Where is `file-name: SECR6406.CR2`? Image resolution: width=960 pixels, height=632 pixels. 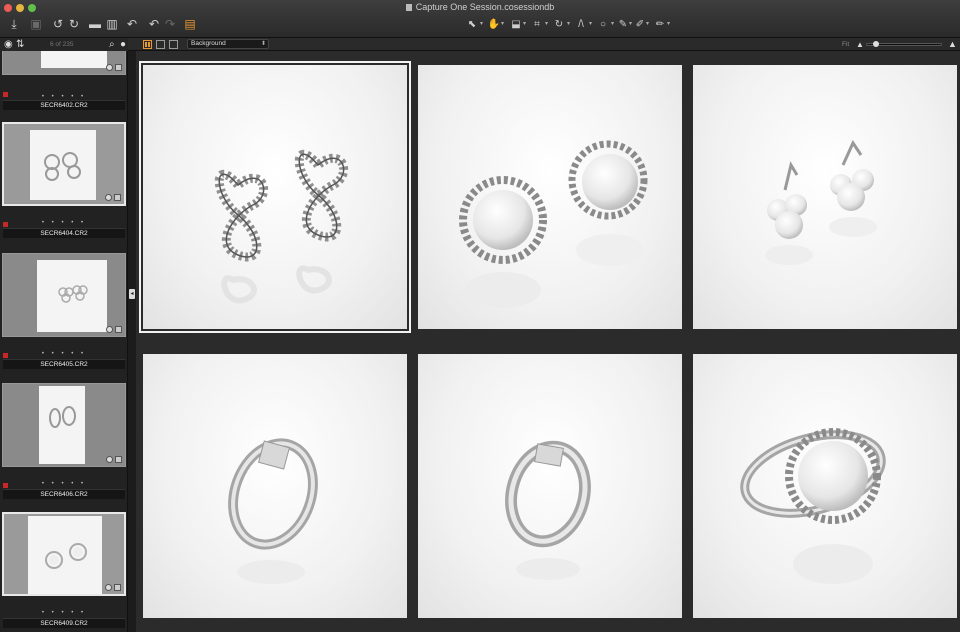 file-name: SECR6406.CR2 is located at coordinates (64, 494).